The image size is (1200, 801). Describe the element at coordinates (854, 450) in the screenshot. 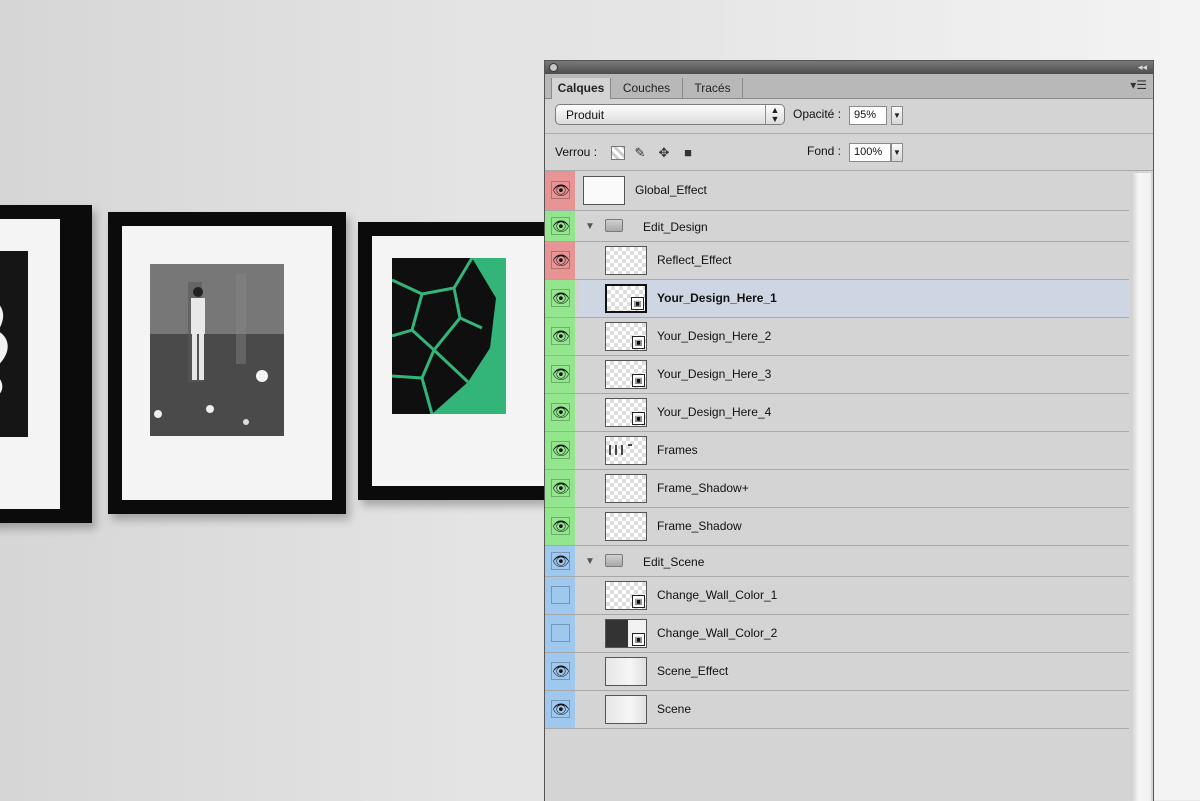

I see `layer-body: Frames` at that location.